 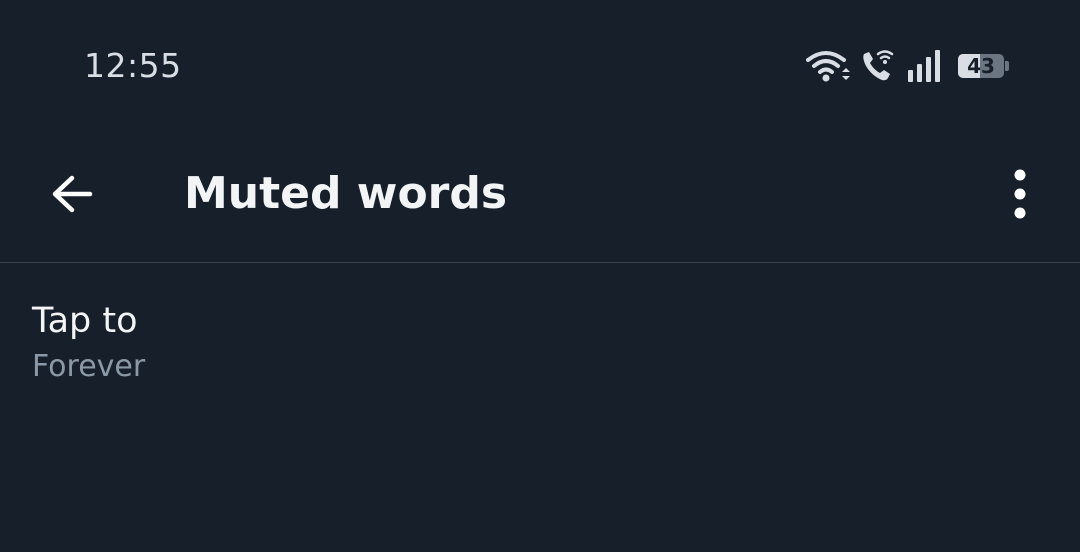 I want to click on status-icons: 43, so click(x=911, y=66).